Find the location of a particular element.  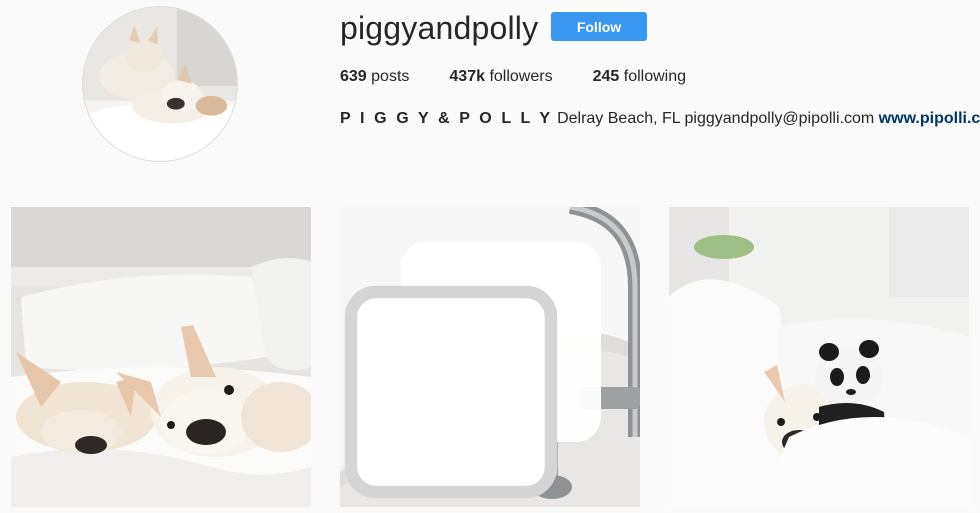

posts-stat: 639 posts is located at coordinates (374, 77).